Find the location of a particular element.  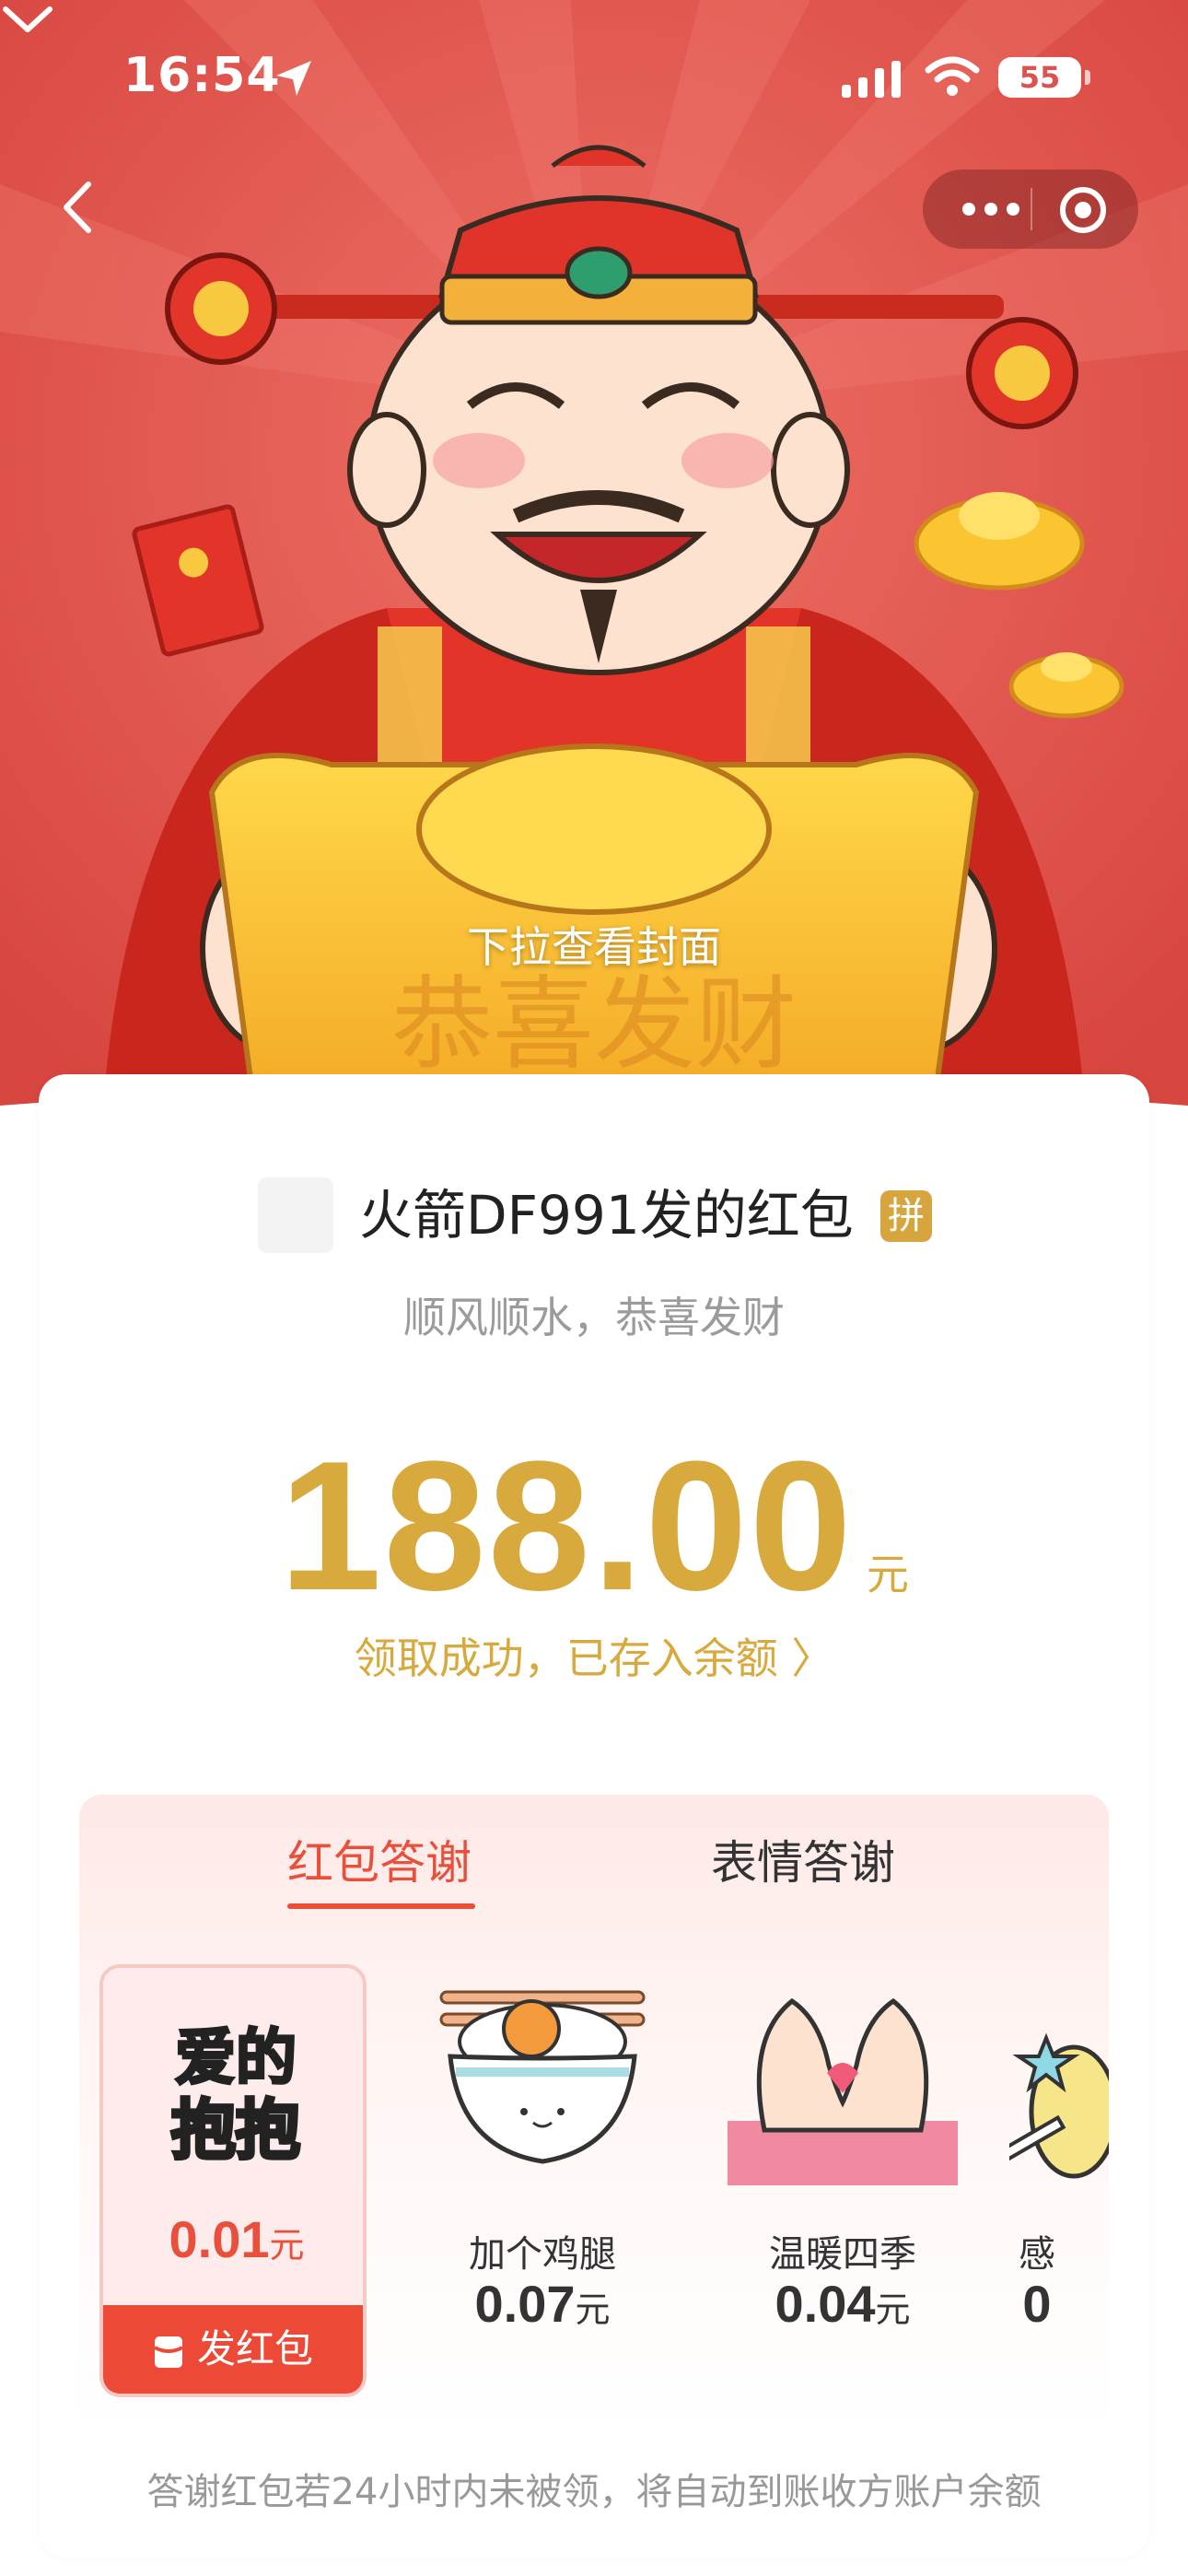

tab-sticker-thanks: 表情答谢 is located at coordinates (803, 1859).